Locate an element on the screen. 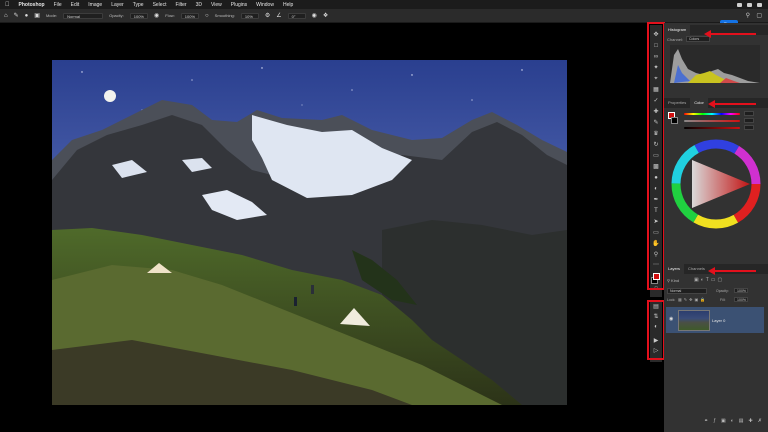 The image size is (768, 432). adjustment-layer-icon: ◐ is located at coordinates (732, 421).